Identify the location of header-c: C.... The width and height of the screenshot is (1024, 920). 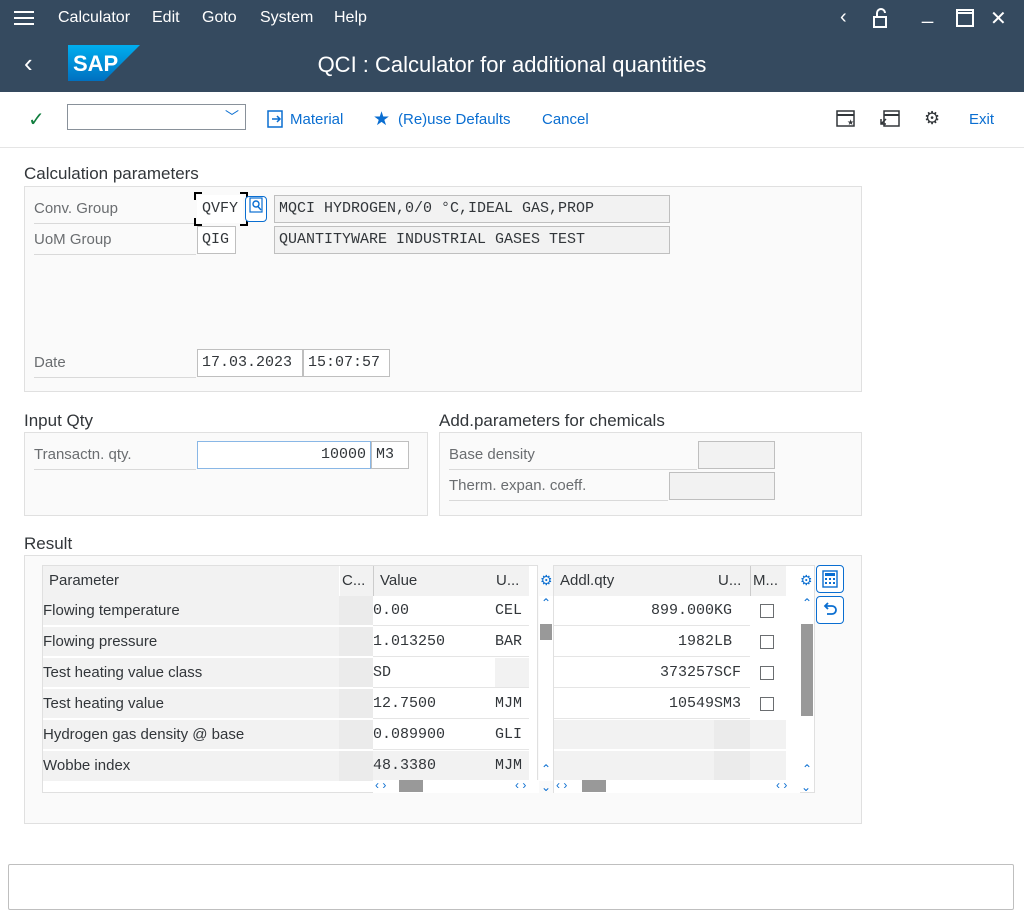
(356, 581).